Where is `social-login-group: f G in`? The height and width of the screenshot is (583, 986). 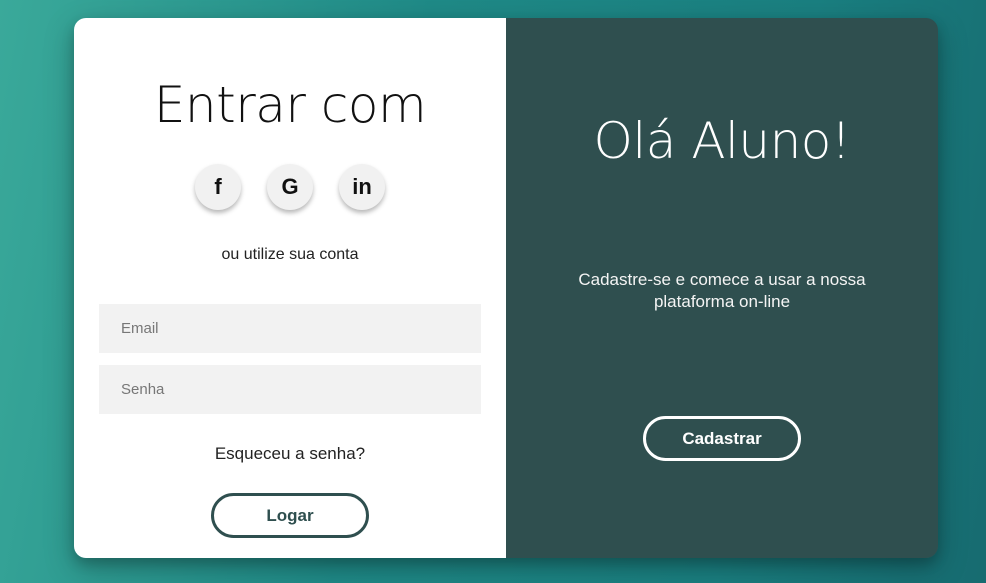 social-login-group: f G in is located at coordinates (290, 187).